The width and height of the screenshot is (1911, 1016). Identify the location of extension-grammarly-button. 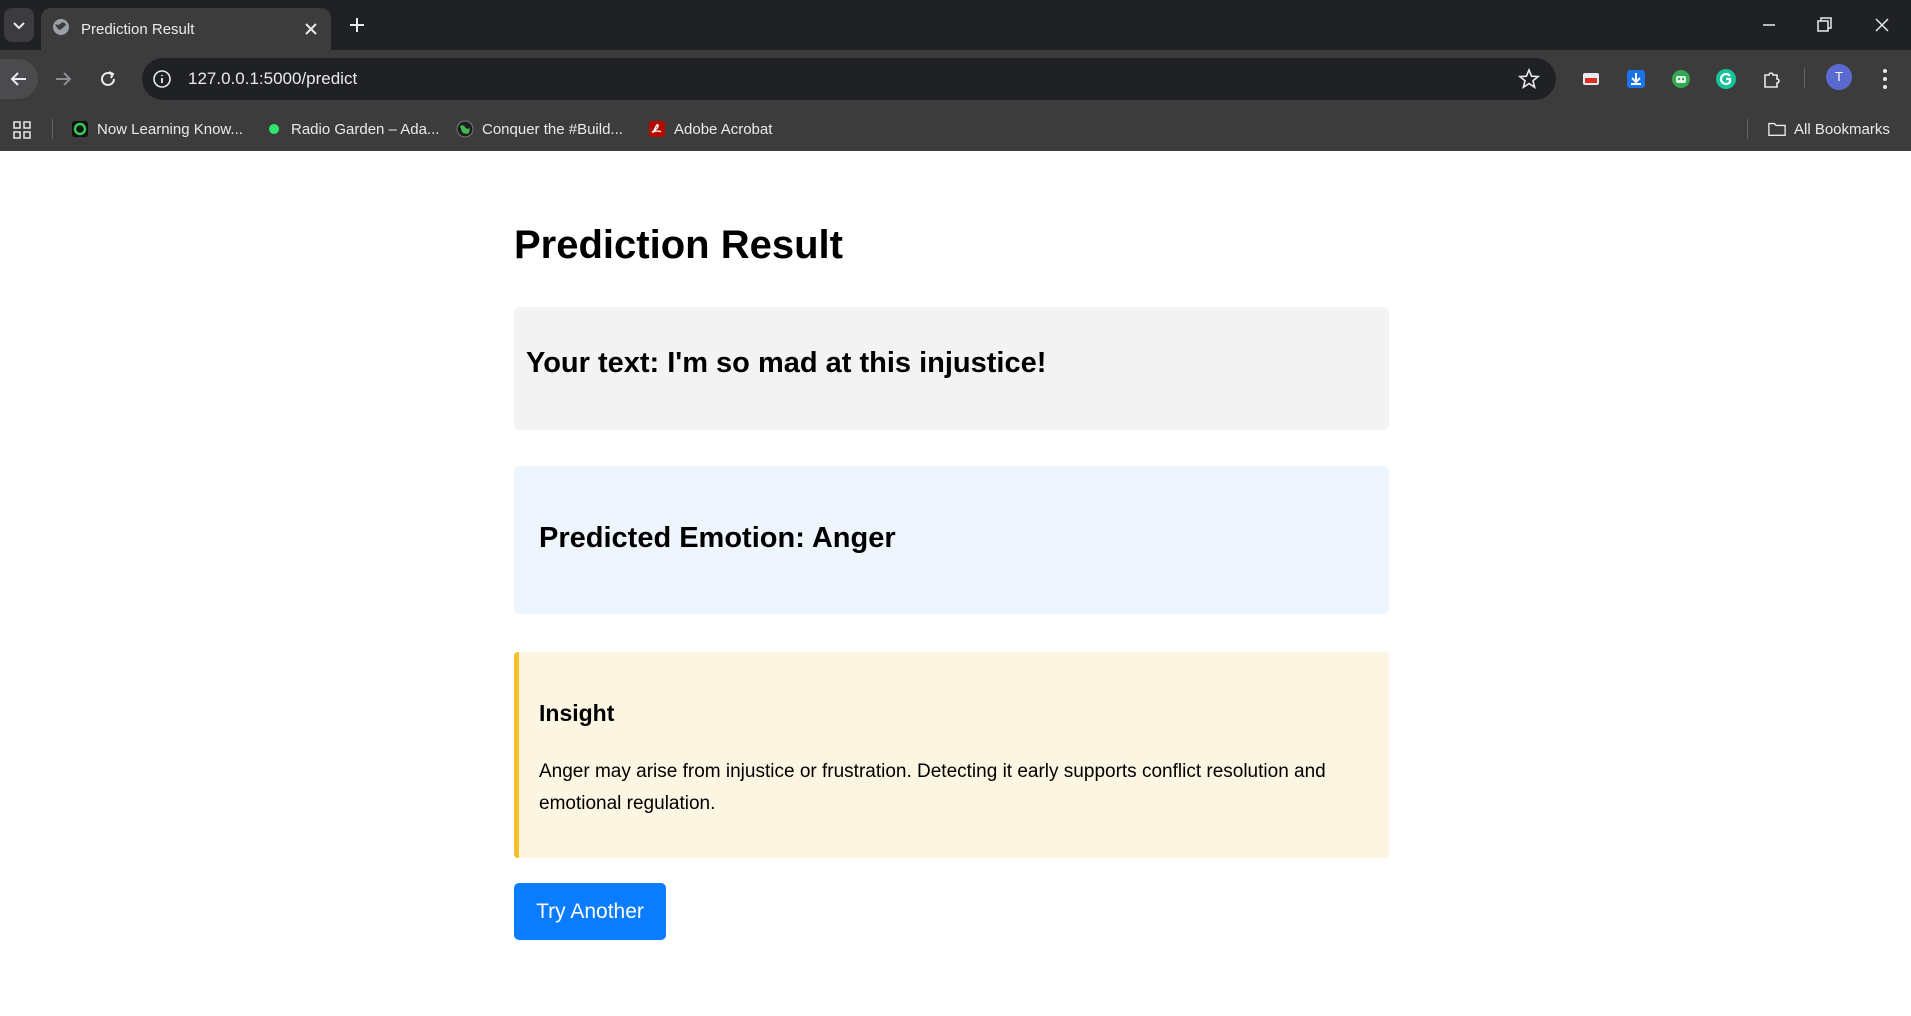
(1726, 79).